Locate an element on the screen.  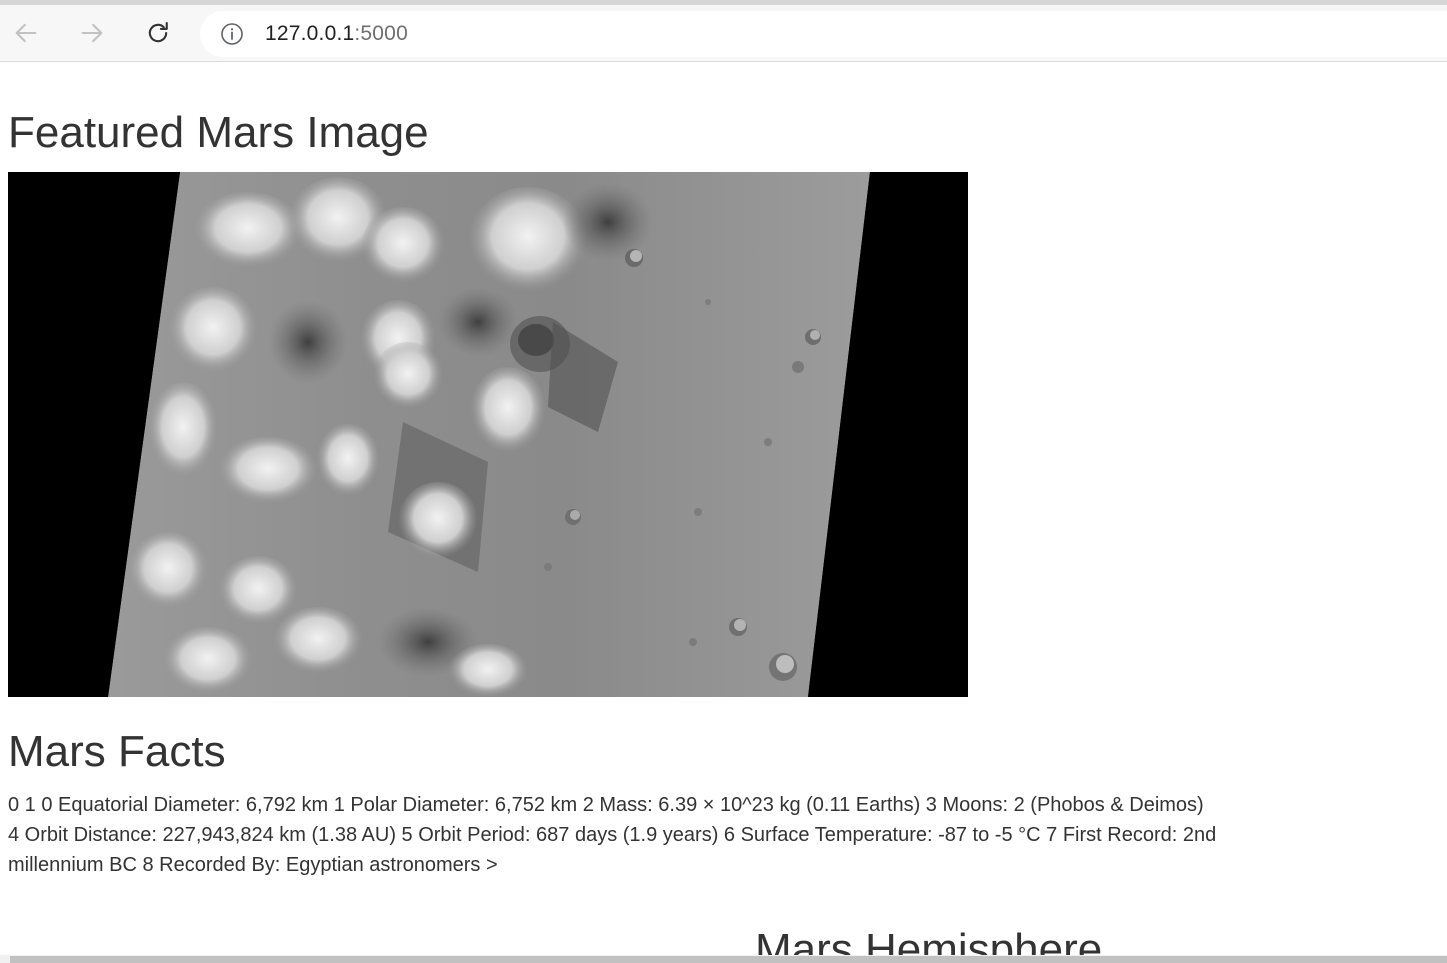
arrow-left-icon is located at coordinates (26, 33).